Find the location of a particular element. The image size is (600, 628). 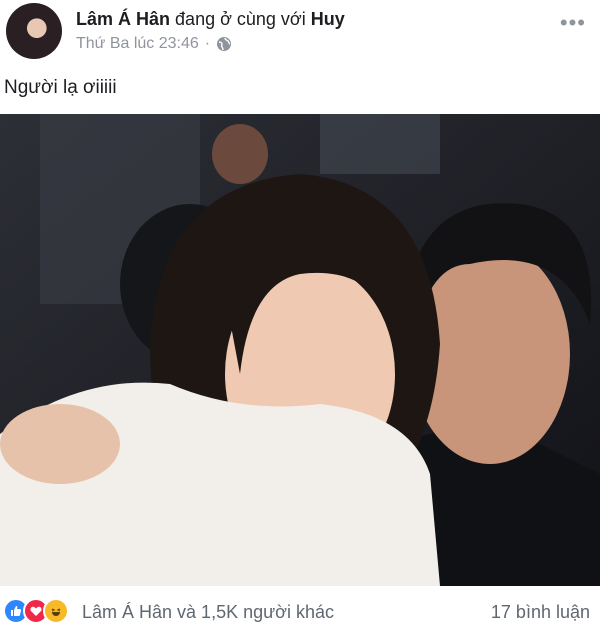

post-text: Người lạ ơiiiii is located at coordinates (60, 87).